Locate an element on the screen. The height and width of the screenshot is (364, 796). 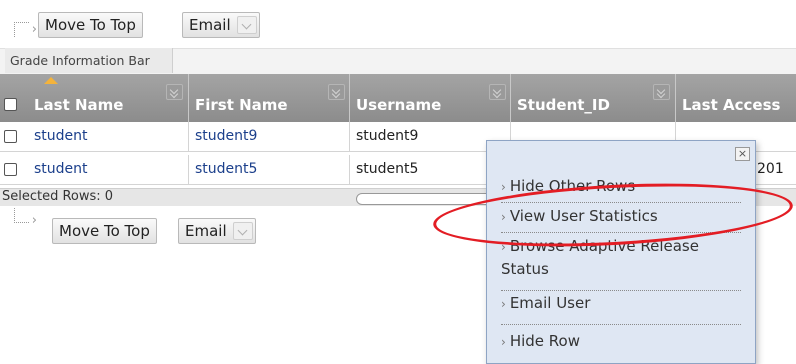
menu-item-label: Browse Adaptive Release Status is located at coordinates (600, 257).